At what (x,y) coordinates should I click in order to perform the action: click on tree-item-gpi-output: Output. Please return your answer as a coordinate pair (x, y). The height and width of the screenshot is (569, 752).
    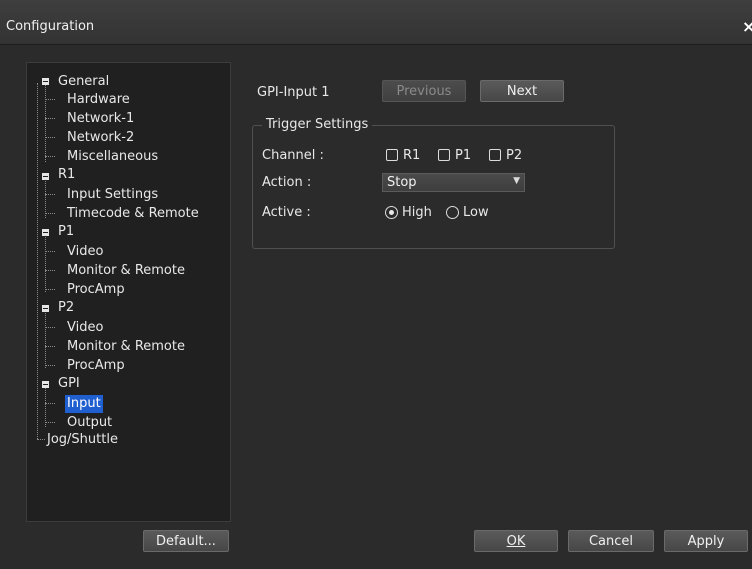
    Looking at the image, I should click on (89, 423).